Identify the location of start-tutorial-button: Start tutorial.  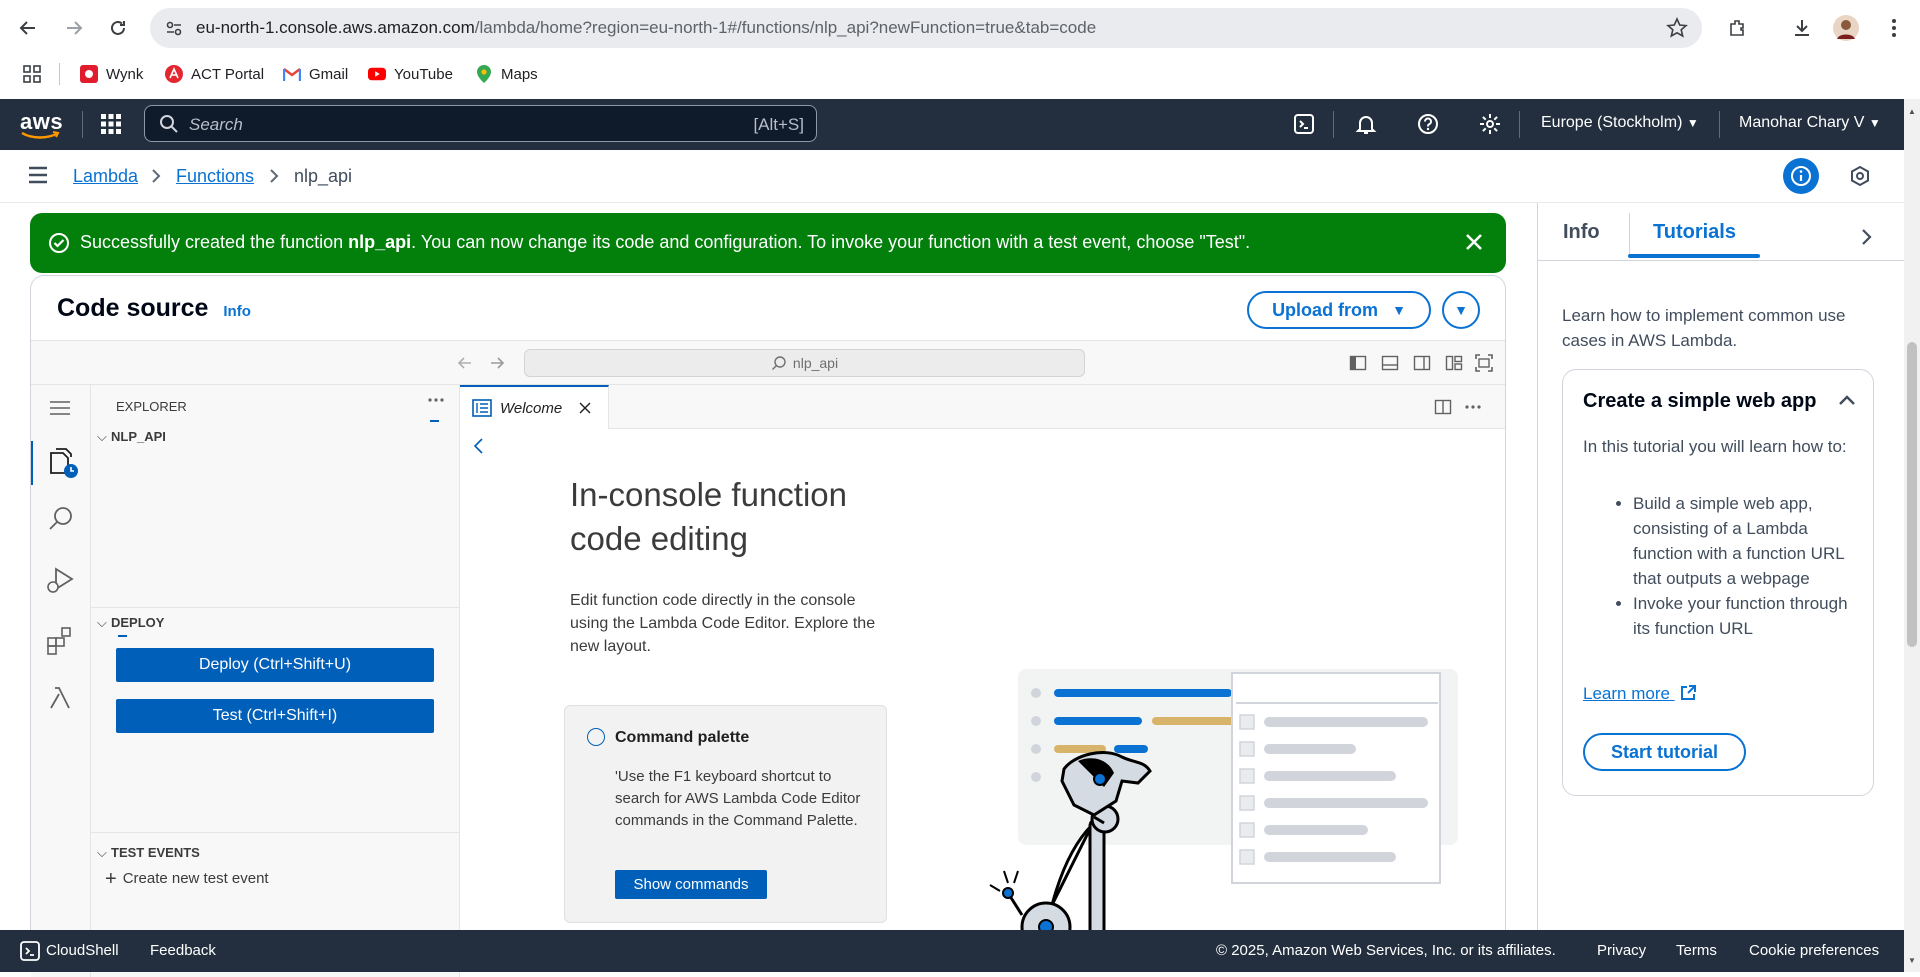
(1664, 752).